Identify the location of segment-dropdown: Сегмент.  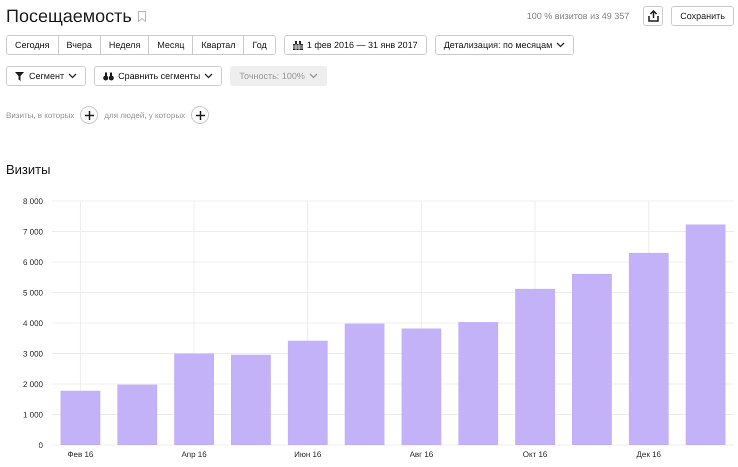
(46, 76).